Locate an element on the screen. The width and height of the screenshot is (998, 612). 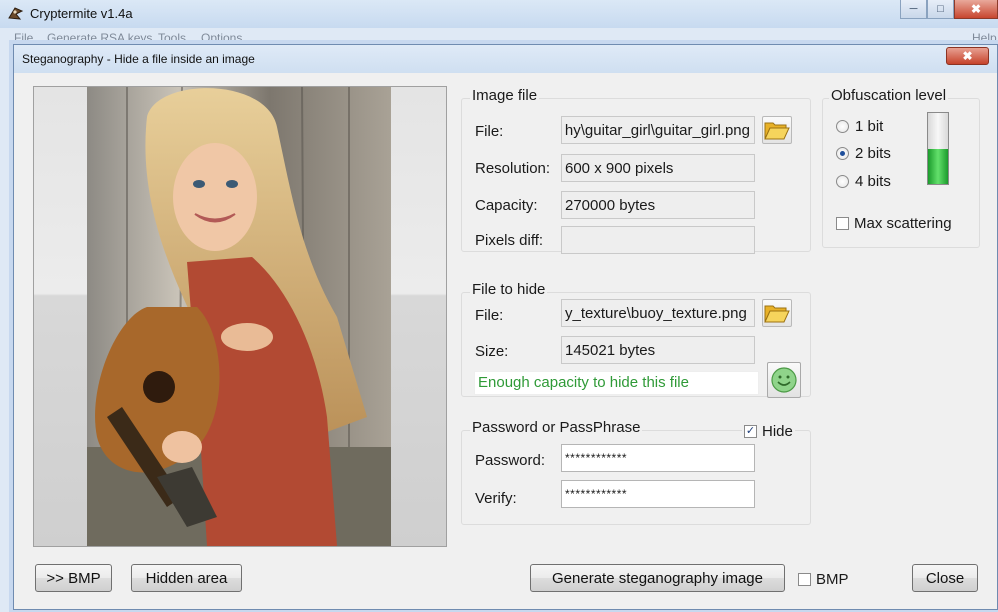
window-controls: ─ □ ✖ is located at coordinates (949, 10).